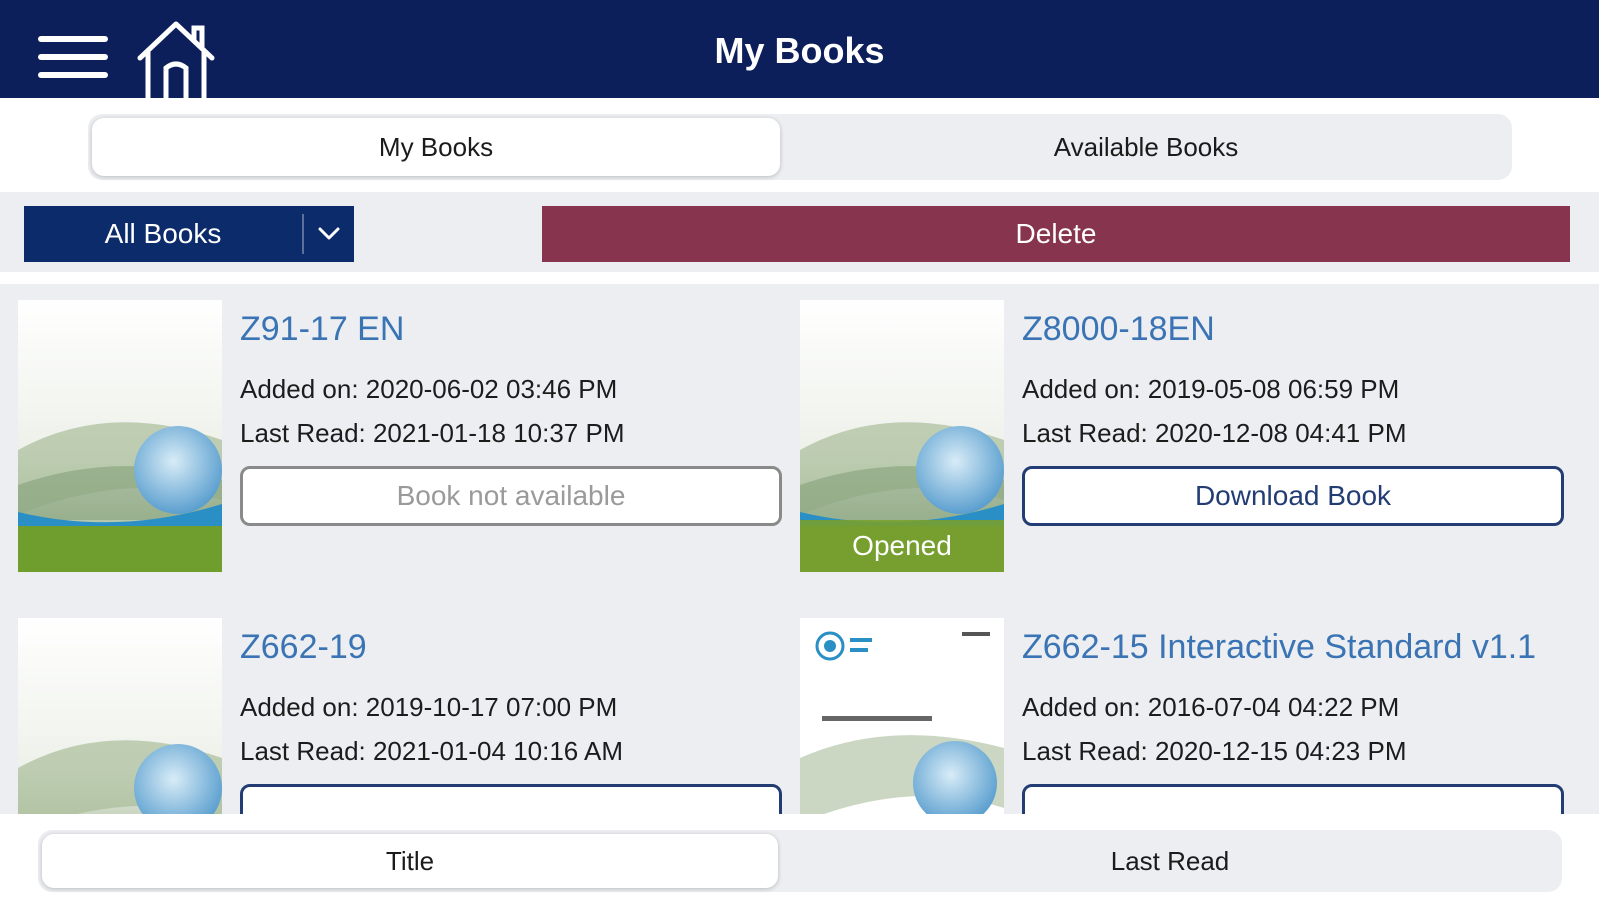 The height and width of the screenshot is (900, 1599). I want to click on app-header: My Books, so click(799, 49).